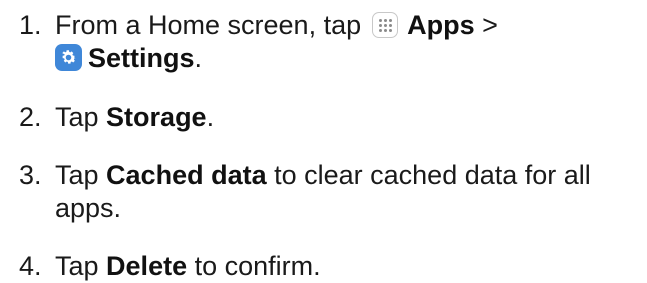  I want to click on step-text: Tap Delete to confirm., so click(345, 266).